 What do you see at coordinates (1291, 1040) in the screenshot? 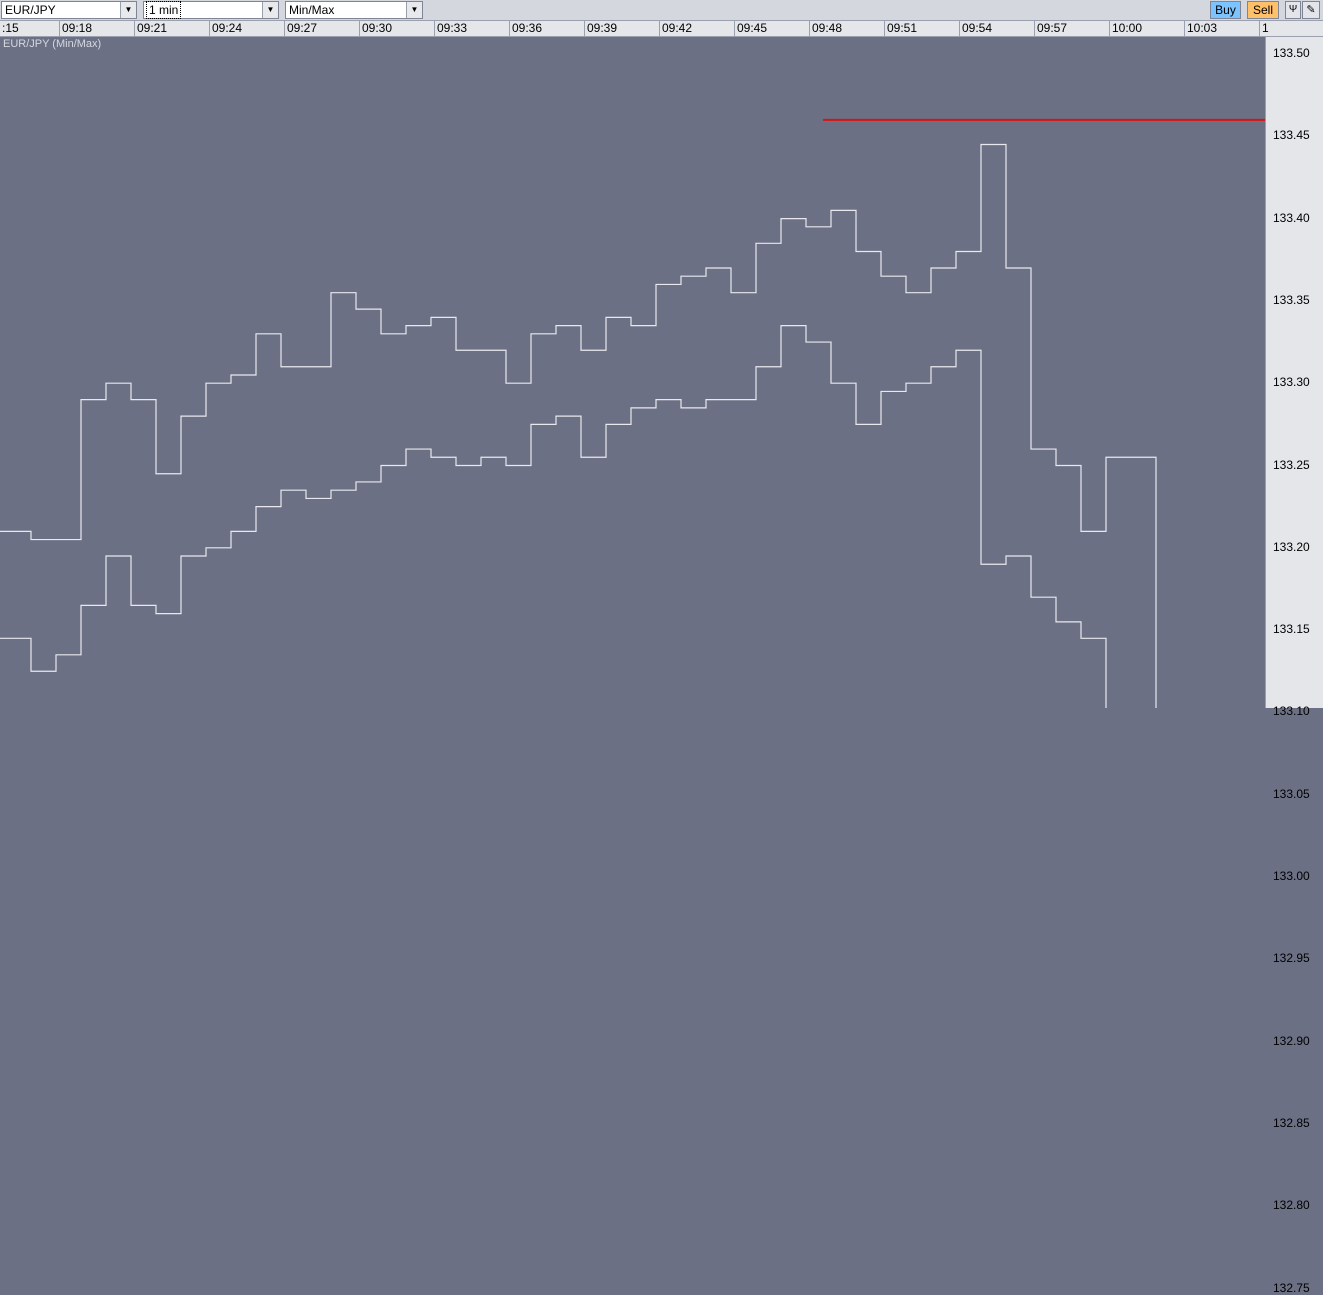
I see `price-tick-label: 132.90` at bounding box center [1291, 1040].